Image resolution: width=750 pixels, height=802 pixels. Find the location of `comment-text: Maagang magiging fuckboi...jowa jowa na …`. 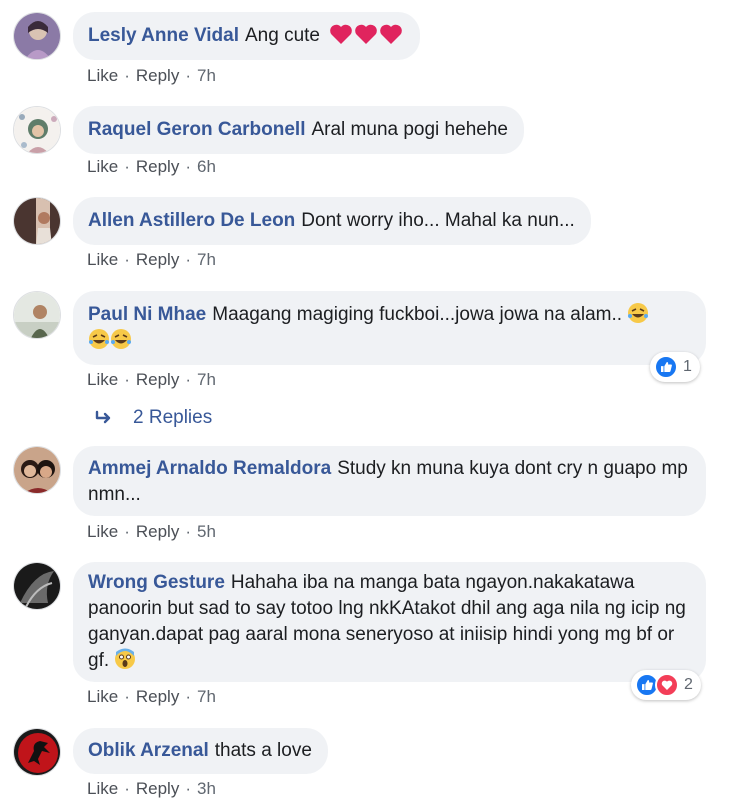

comment-text: Maagang magiging fuckboi...jowa jowa na … is located at coordinates (417, 314).